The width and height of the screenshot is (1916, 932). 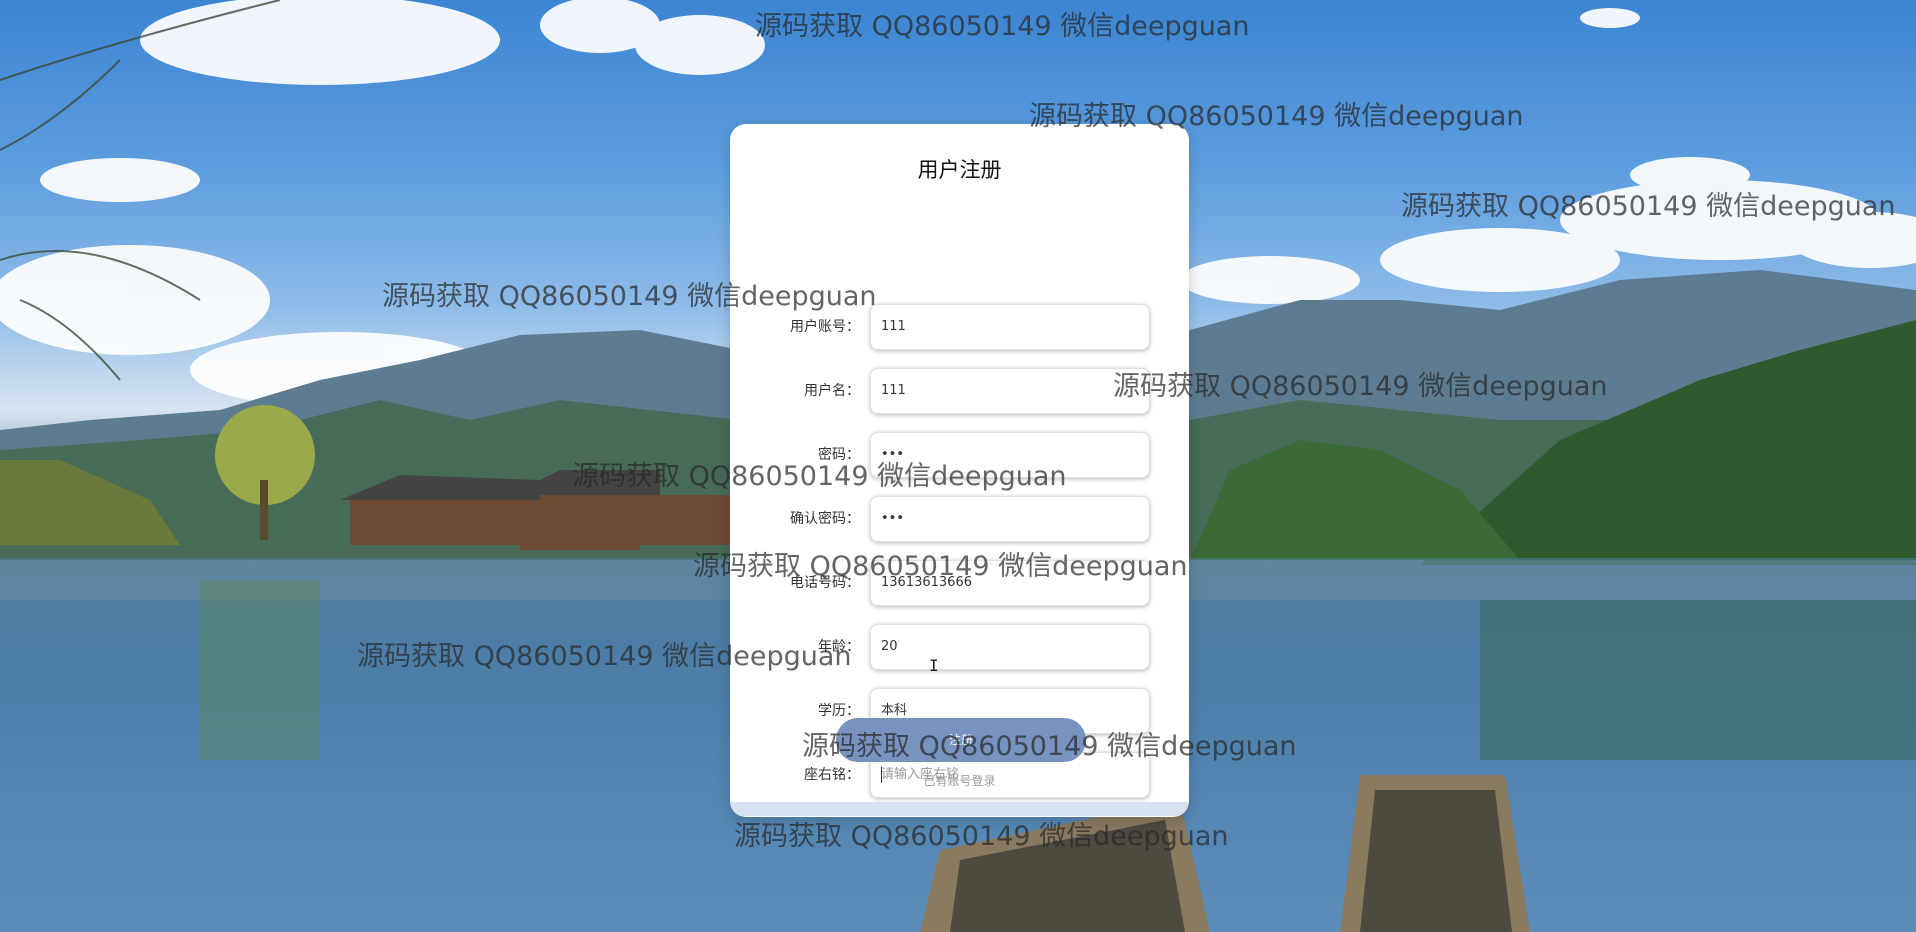 What do you see at coordinates (1010, 455) in the screenshot?
I see `password-input: •••` at bounding box center [1010, 455].